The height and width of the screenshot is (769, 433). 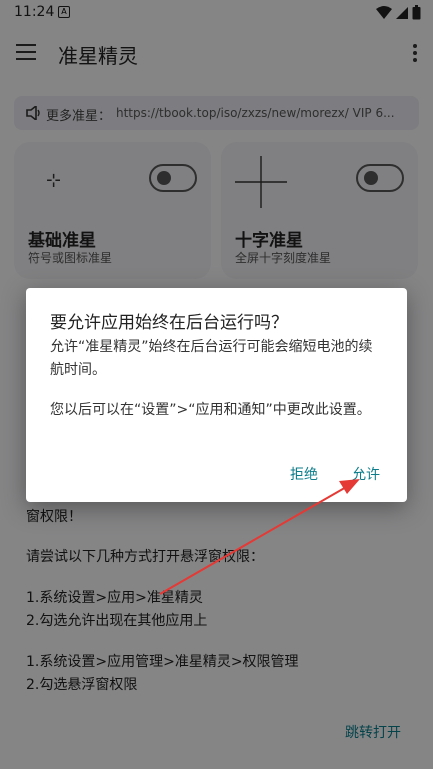 I want to click on dialog-message-battery: 允许“准星精灵”始终在后台运行可能会缩短电池的续航时间。, so click(x=211, y=358).